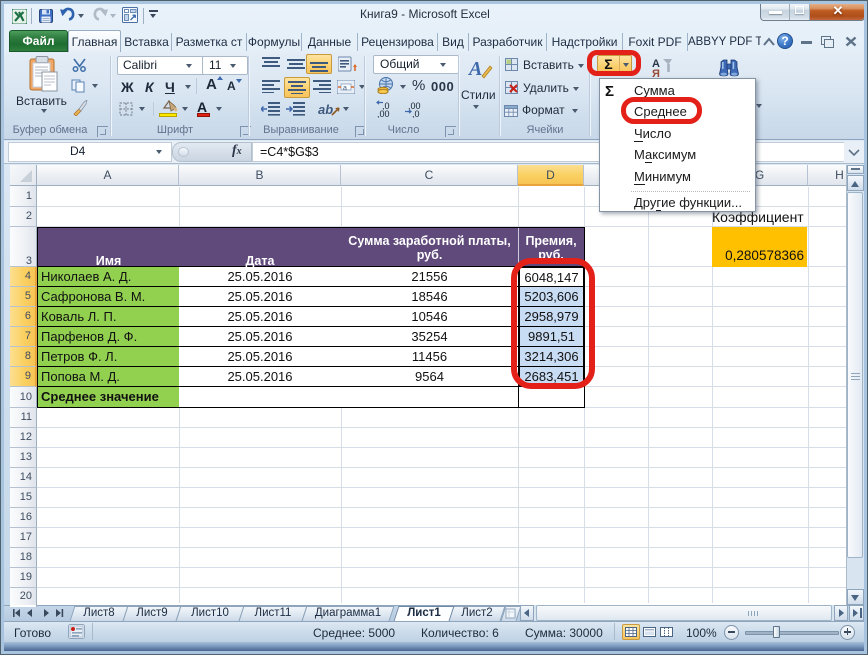  What do you see at coordinates (325, 109) in the screenshot?
I see `svg-text: ab` at bounding box center [325, 109].